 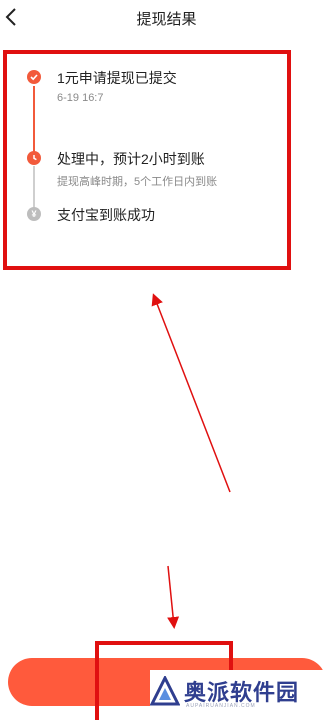 I want to click on watermark: 奥派软件园 AUPAIRUANJIAN.COM, so click(x=241, y=695).